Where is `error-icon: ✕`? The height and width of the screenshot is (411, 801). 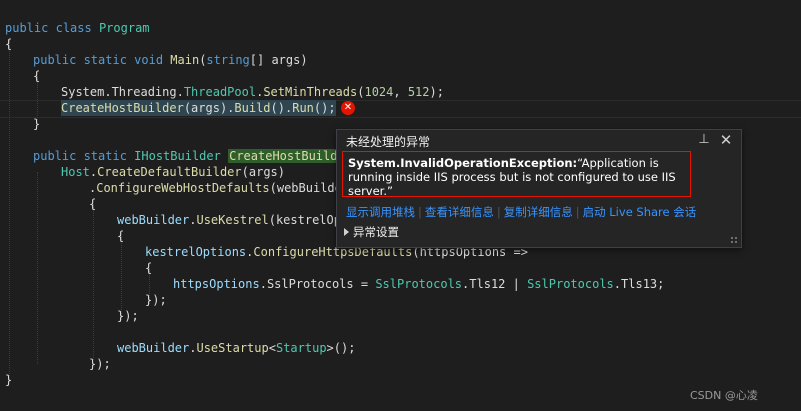 error-icon: ✕ is located at coordinates (348, 108).